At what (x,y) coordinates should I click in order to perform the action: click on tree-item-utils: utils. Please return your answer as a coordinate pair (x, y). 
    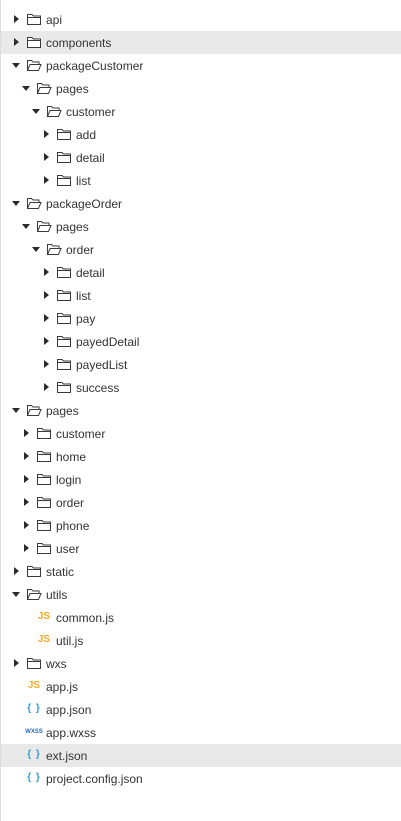
    Looking at the image, I should click on (201, 594).